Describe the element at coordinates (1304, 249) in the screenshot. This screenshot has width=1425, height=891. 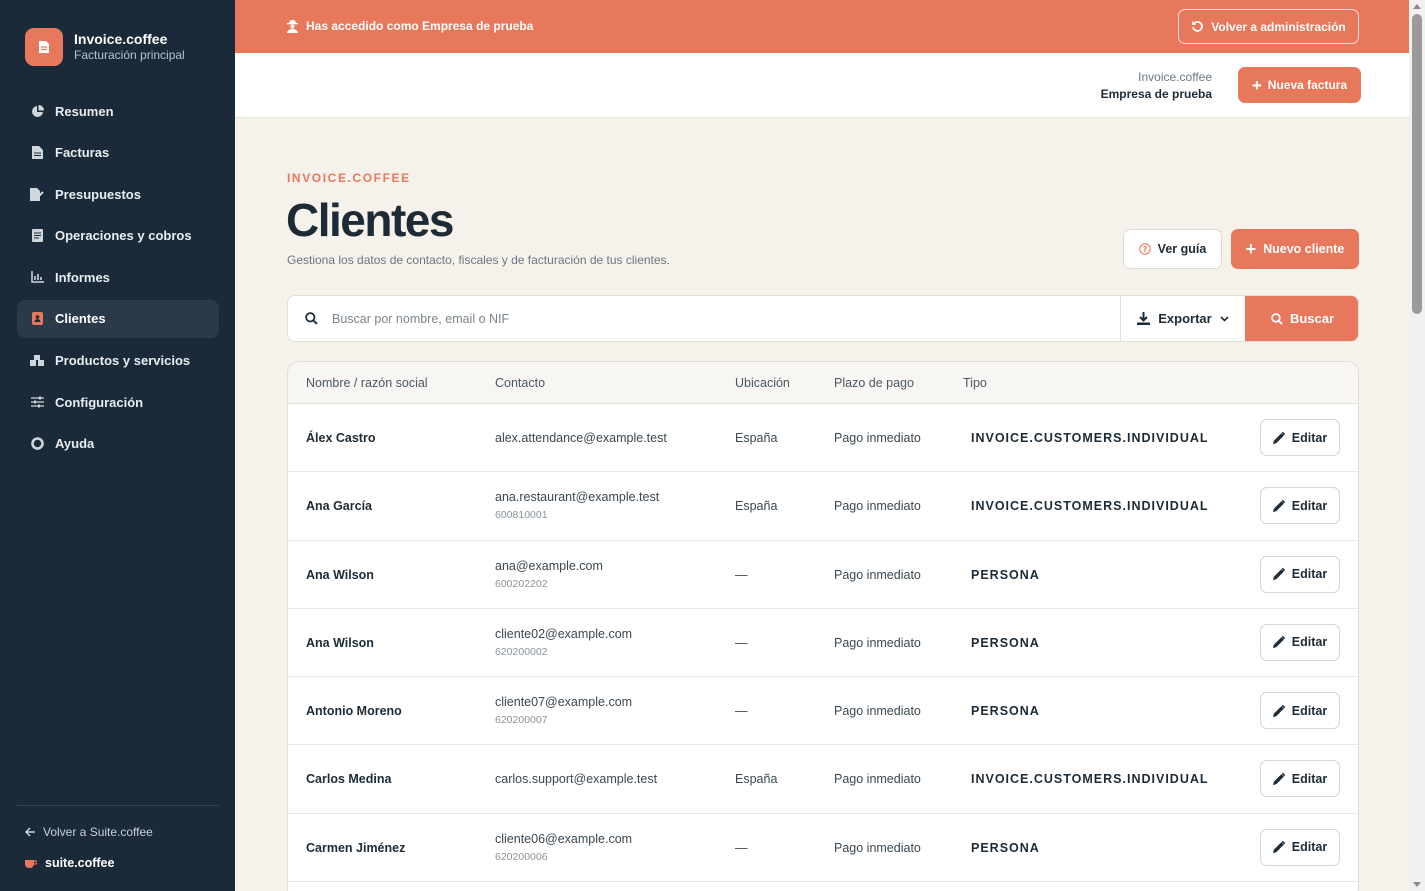
I see `new-client-label: Nuevo cliente` at that location.